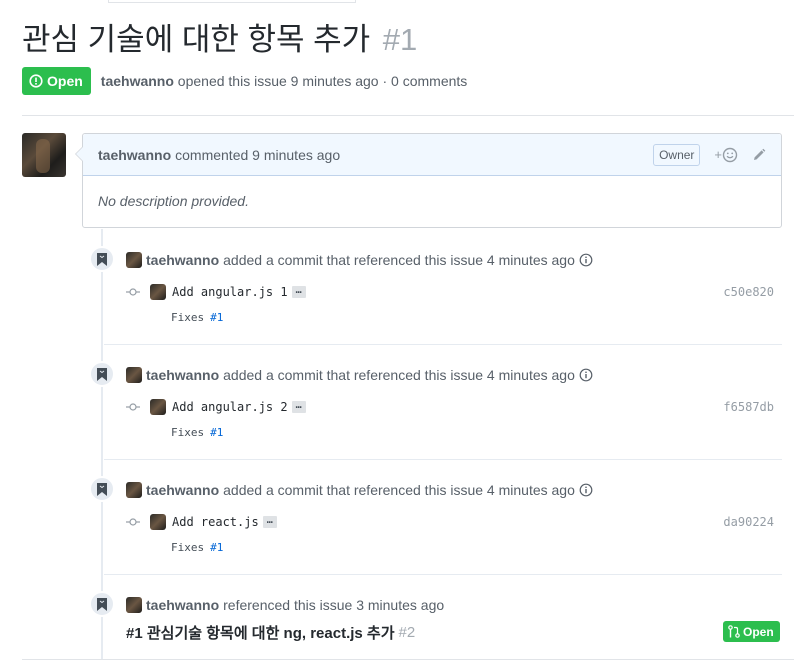 Image resolution: width=794 pixels, height=664 pixels. What do you see at coordinates (408, 115) in the screenshot?
I see `header-divider` at bounding box center [408, 115].